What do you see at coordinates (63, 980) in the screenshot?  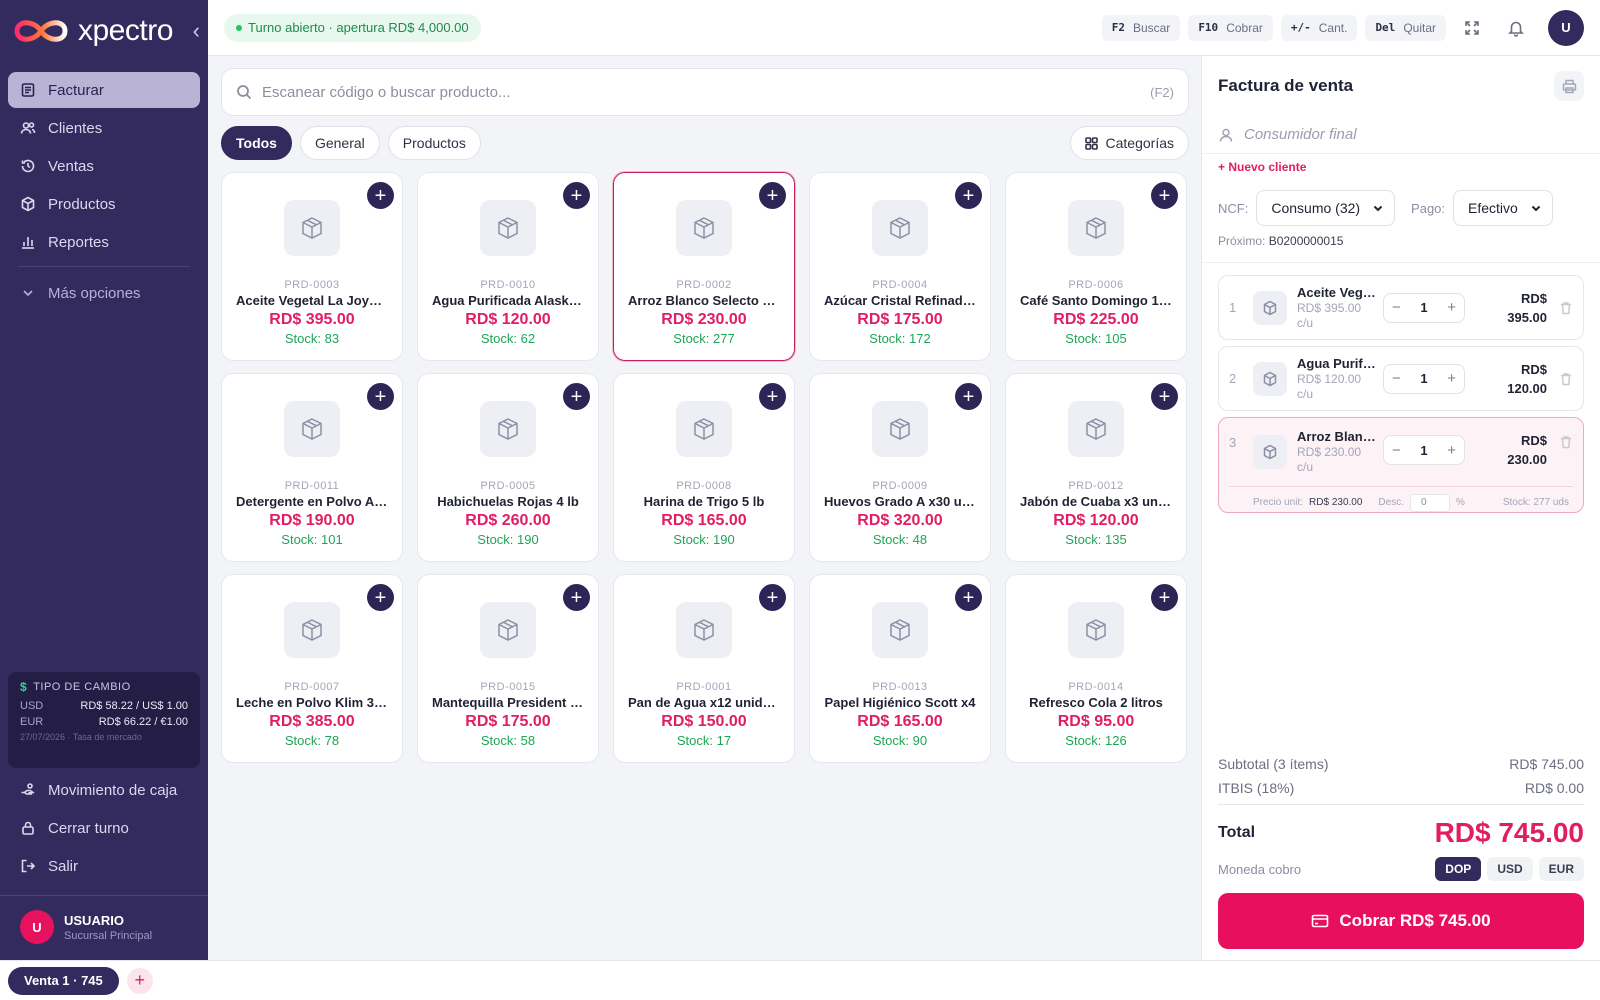 I see `sale-tab-1: Venta 1 · 745` at bounding box center [63, 980].